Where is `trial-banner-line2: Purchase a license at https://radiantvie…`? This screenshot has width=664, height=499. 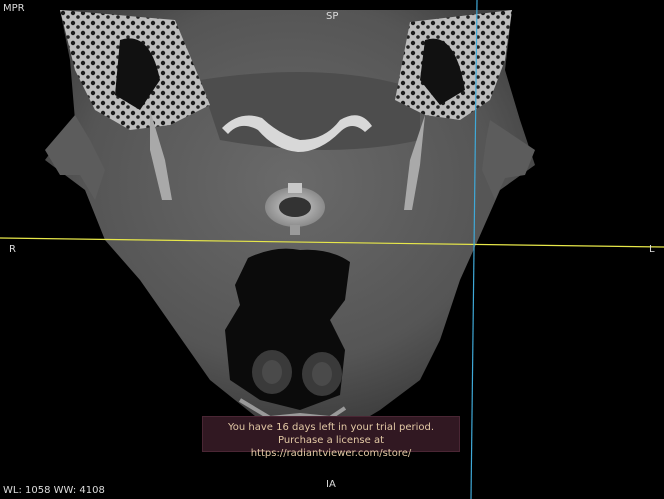 trial-banner-line2: Purchase a license at https://radiantvie… is located at coordinates (331, 447).